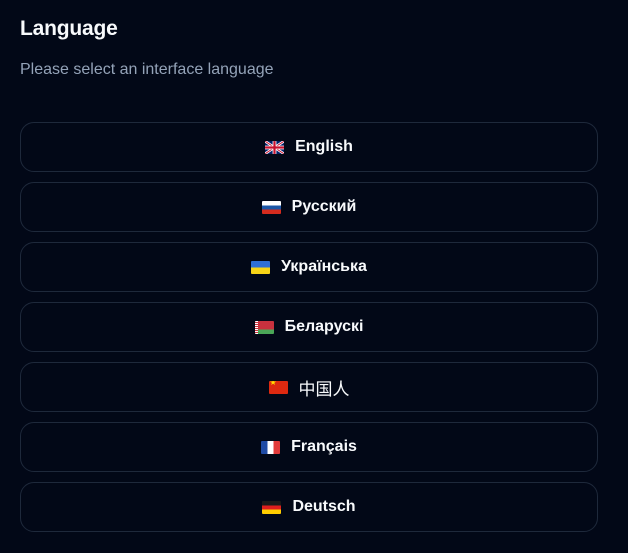  Describe the element at coordinates (278, 387) in the screenshot. I see `china-flag-icon` at that location.